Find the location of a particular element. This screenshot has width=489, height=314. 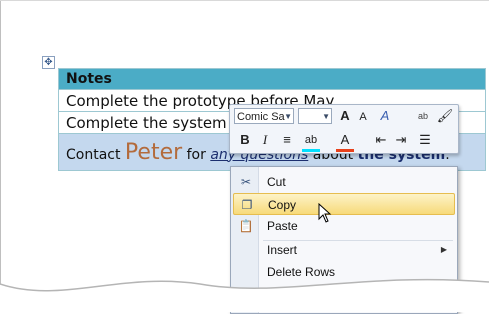

bullets-button: ☰ is located at coordinates (425, 140).